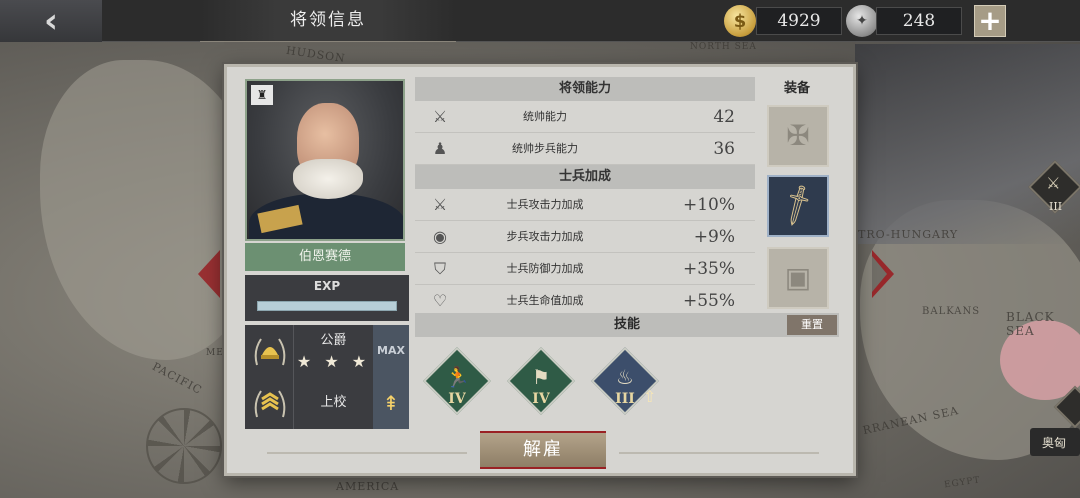 This screenshot has width=1080, height=498. What do you see at coordinates (327, 298) in the screenshot?
I see `exp-section: EXP` at bounding box center [327, 298].